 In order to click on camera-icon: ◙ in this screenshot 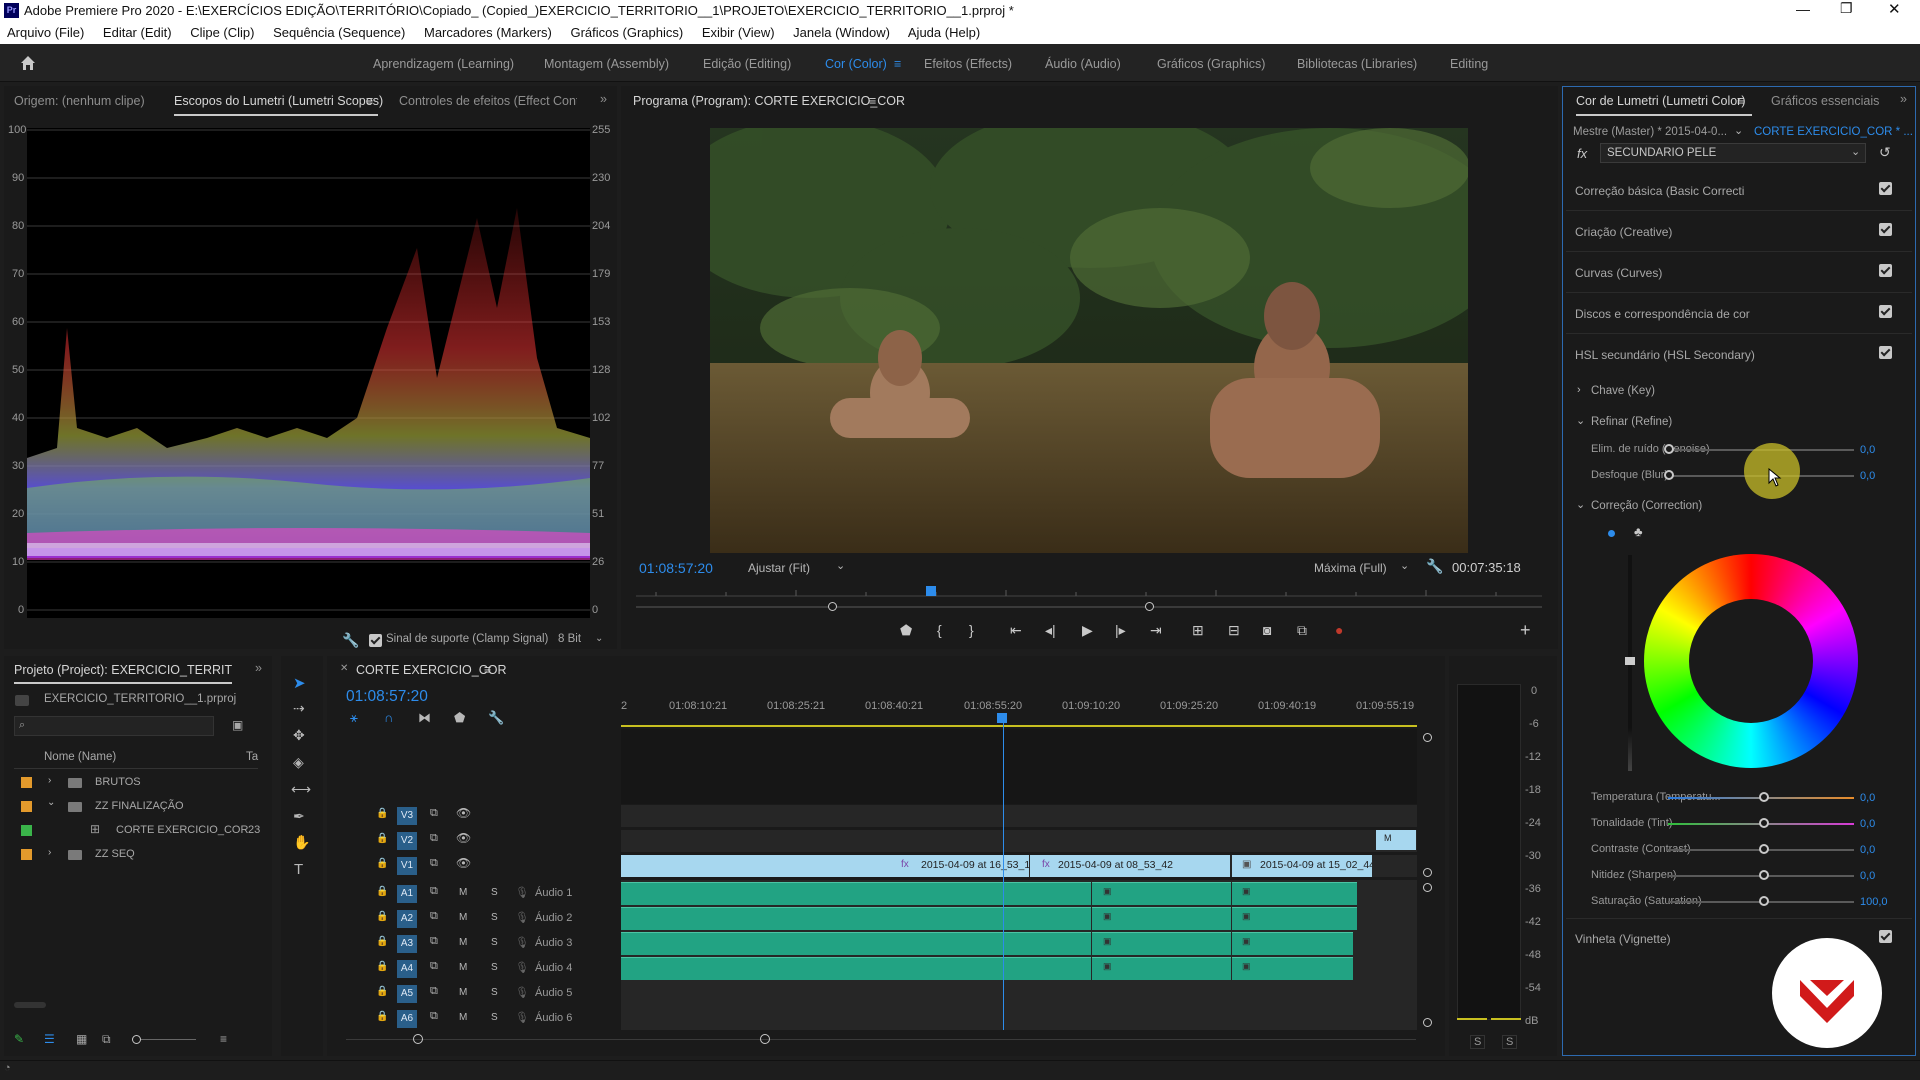, I will do `click(1267, 630)`.